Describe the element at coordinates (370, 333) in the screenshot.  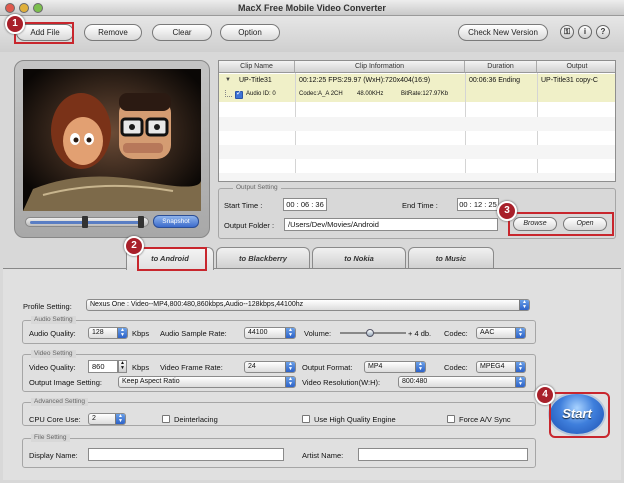
I see `volume-handle` at that location.